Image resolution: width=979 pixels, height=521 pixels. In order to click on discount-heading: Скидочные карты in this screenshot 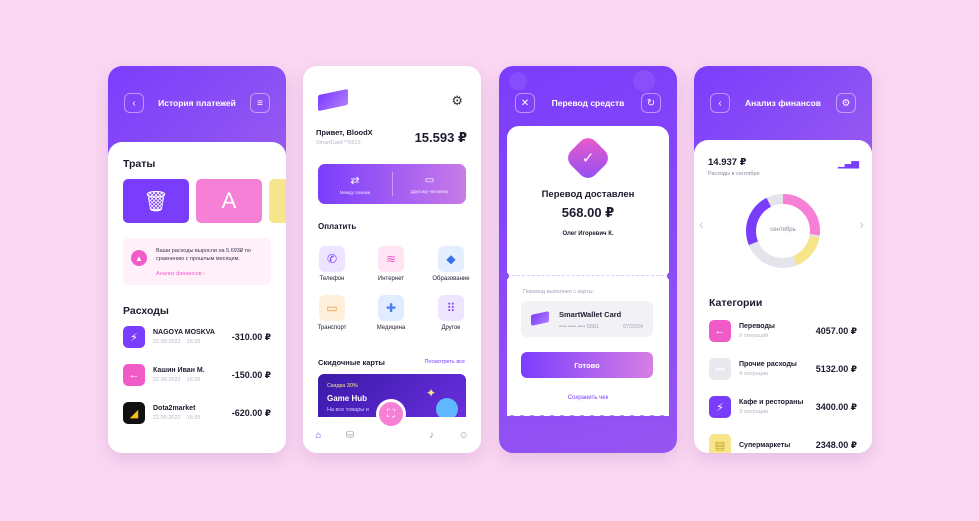, I will do `click(351, 362)`.